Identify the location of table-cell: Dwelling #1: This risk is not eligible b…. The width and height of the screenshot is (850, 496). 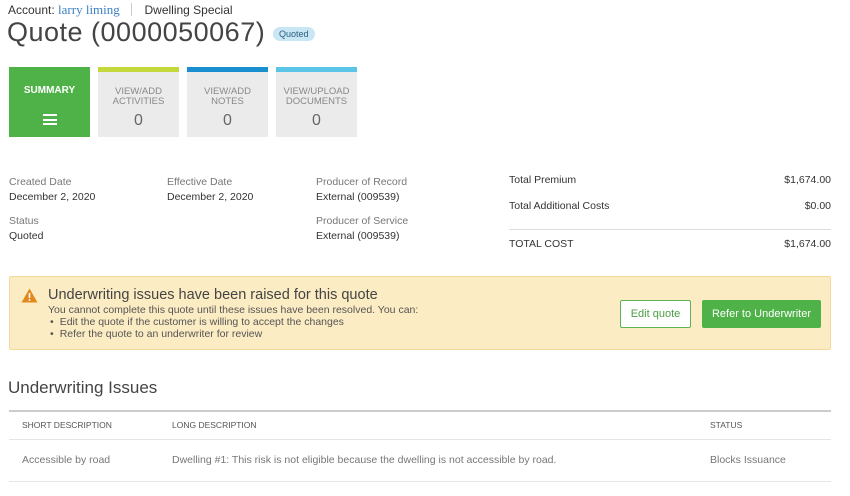
(428, 460).